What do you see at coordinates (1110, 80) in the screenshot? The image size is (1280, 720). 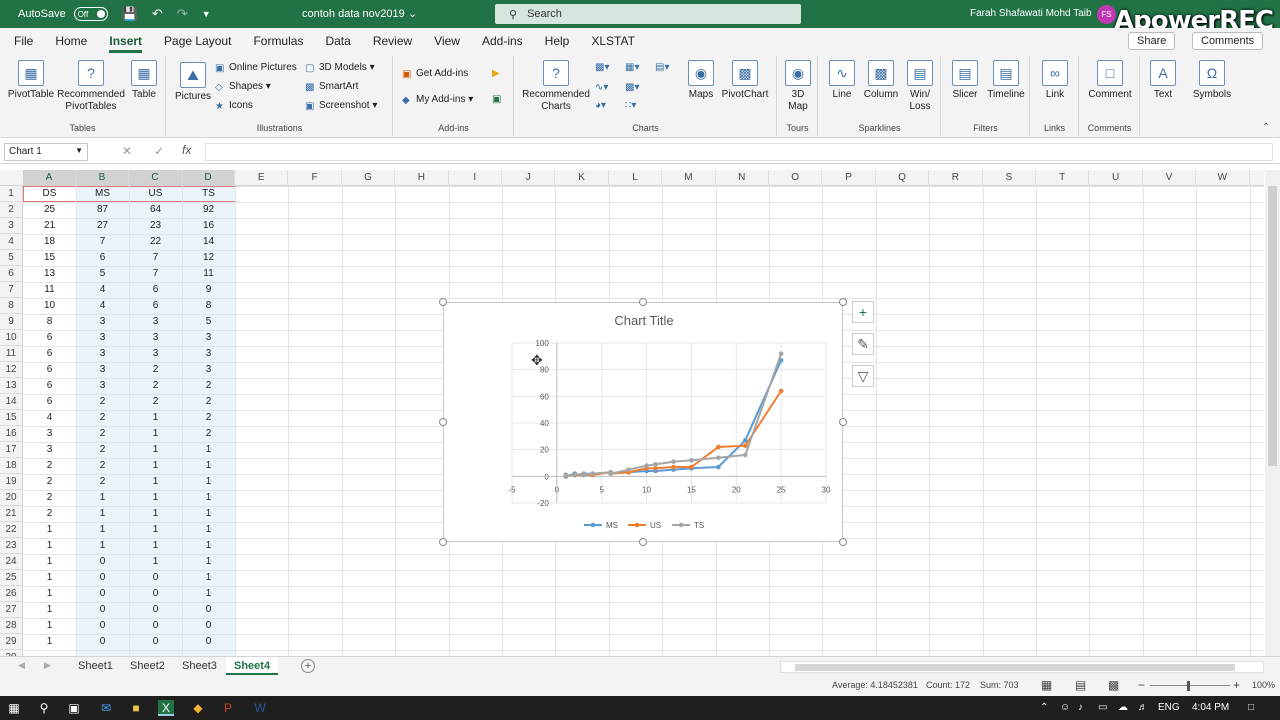 I see `comment-button: □ Comment` at bounding box center [1110, 80].